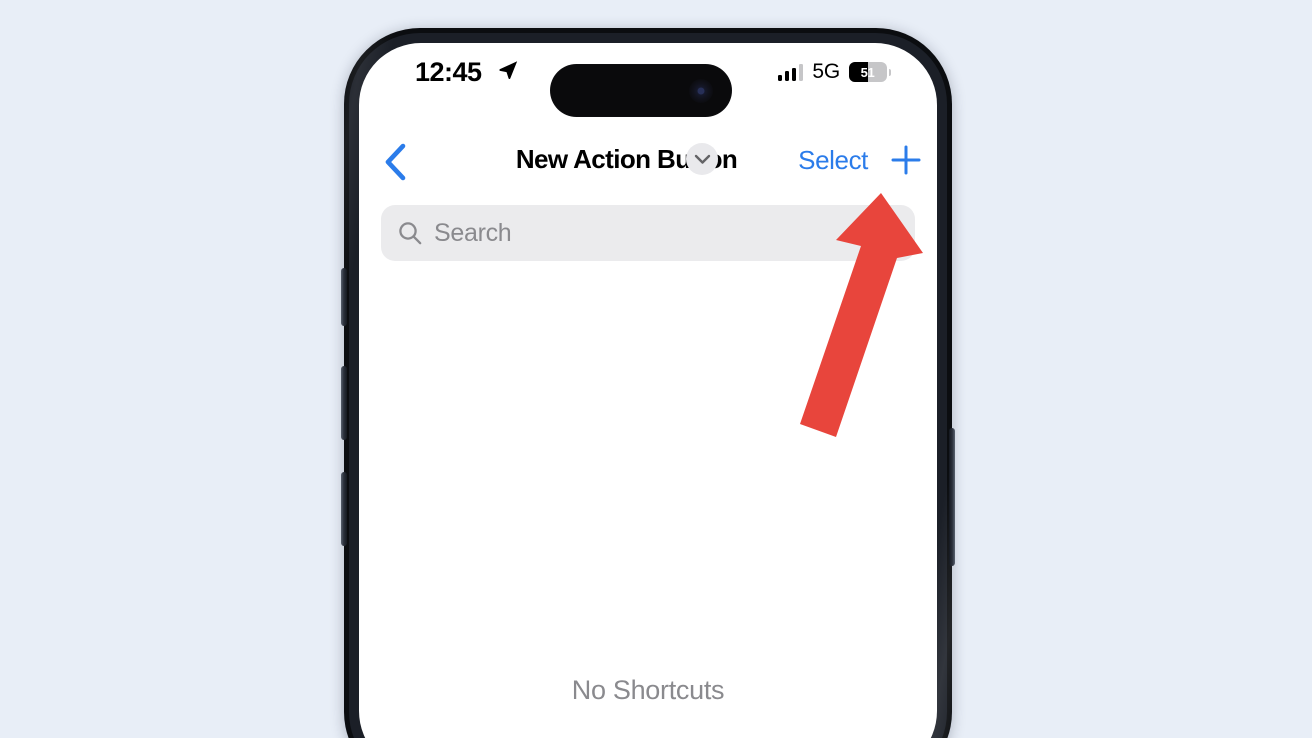 This screenshot has height=738, width=1312. I want to click on status-bar: 12:45 5G 51, so click(648, 80).